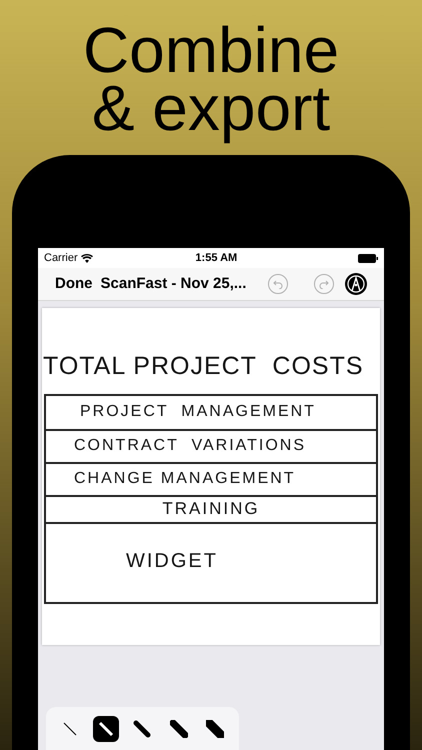 This screenshot has width=422, height=750. What do you see at coordinates (61, 258) in the screenshot?
I see `carrier-label: Carrier` at bounding box center [61, 258].